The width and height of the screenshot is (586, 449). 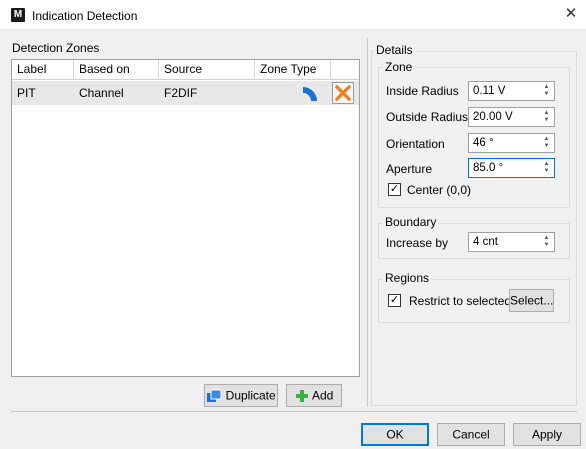 What do you see at coordinates (43, 70) in the screenshot?
I see `column-header-label: Label` at bounding box center [43, 70].